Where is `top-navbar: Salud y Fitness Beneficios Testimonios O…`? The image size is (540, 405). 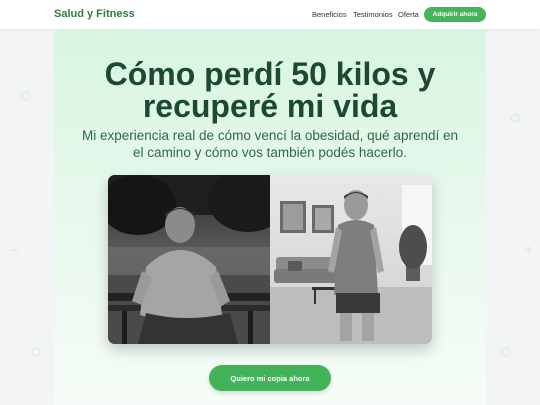 top-navbar: Salud y Fitness Beneficios Testimonios O… is located at coordinates (270, 14).